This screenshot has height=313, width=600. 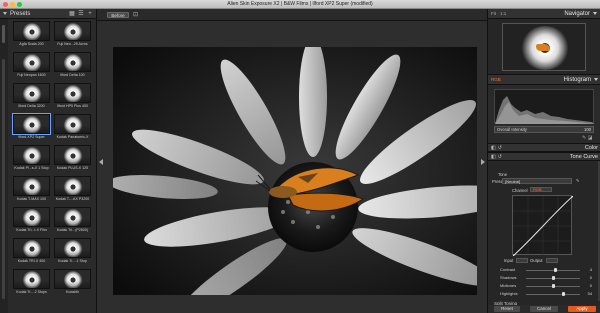 What do you see at coordinates (541, 189) in the screenshot?
I see `channel-dropdown: RGB` at bounding box center [541, 189].